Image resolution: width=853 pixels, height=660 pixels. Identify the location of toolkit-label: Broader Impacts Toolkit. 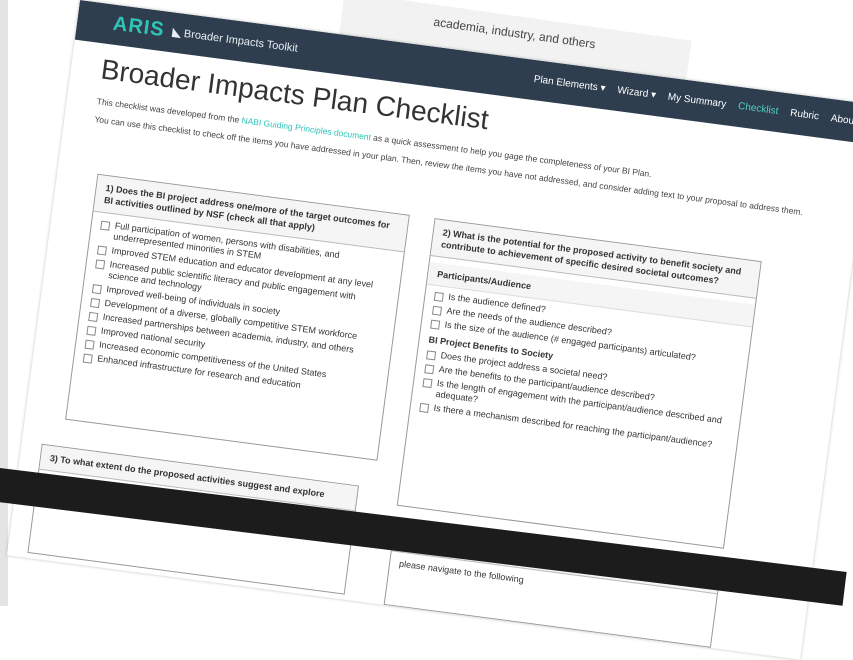
(241, 41).